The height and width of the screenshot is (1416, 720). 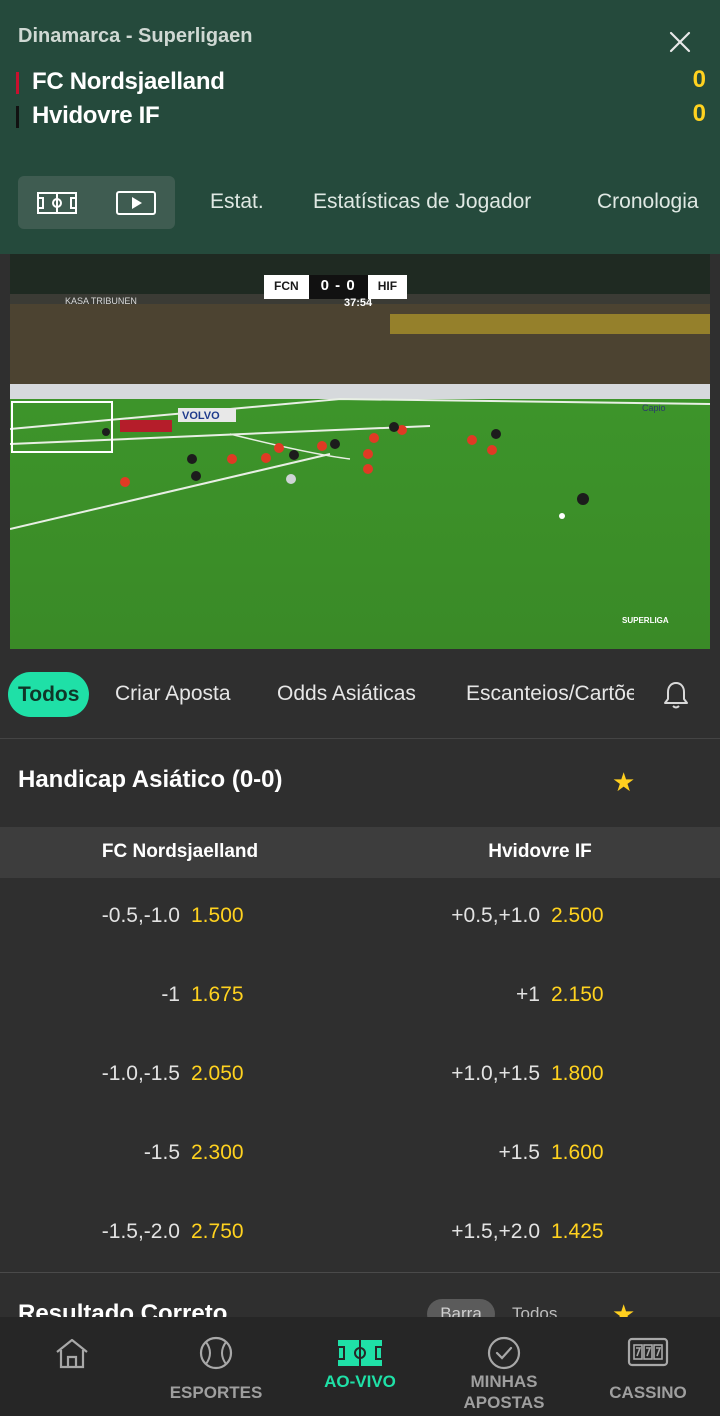 I want to click on market-title: Handicap Asiático (0-0), so click(x=150, y=780).